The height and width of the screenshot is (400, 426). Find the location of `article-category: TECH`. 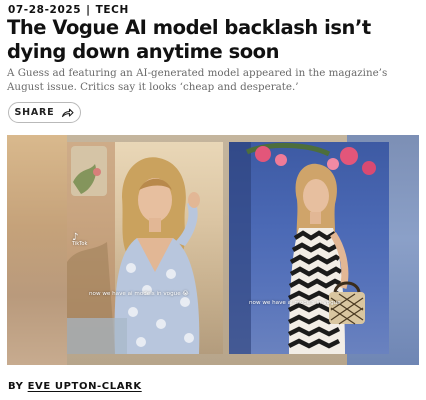

article-category: TECH is located at coordinates (112, 10).